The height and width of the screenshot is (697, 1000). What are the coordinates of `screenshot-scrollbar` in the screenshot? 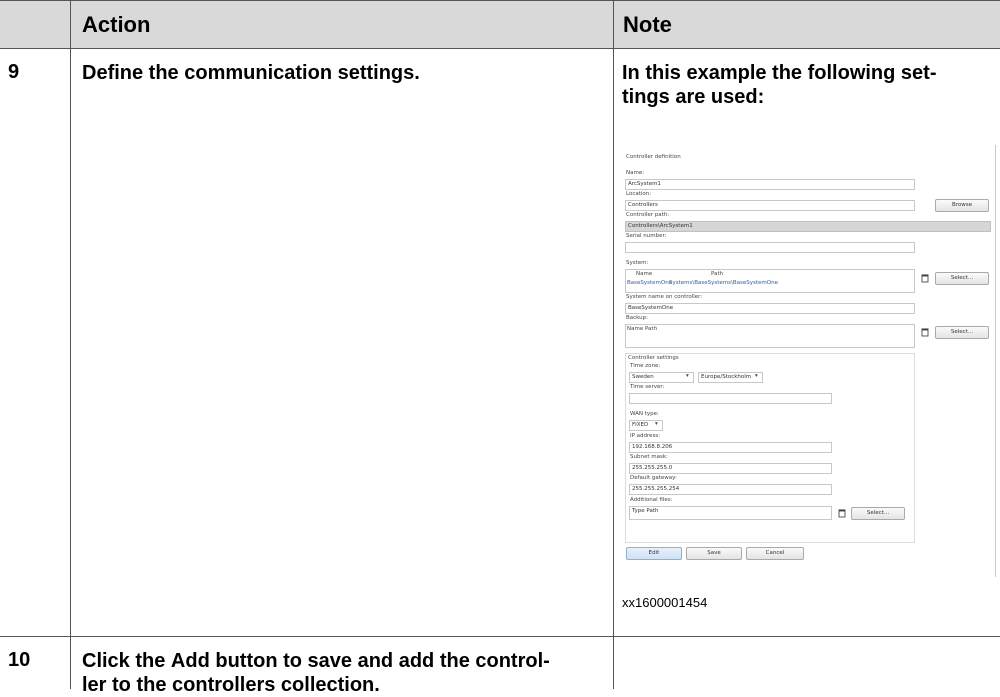 It's located at (995, 361).